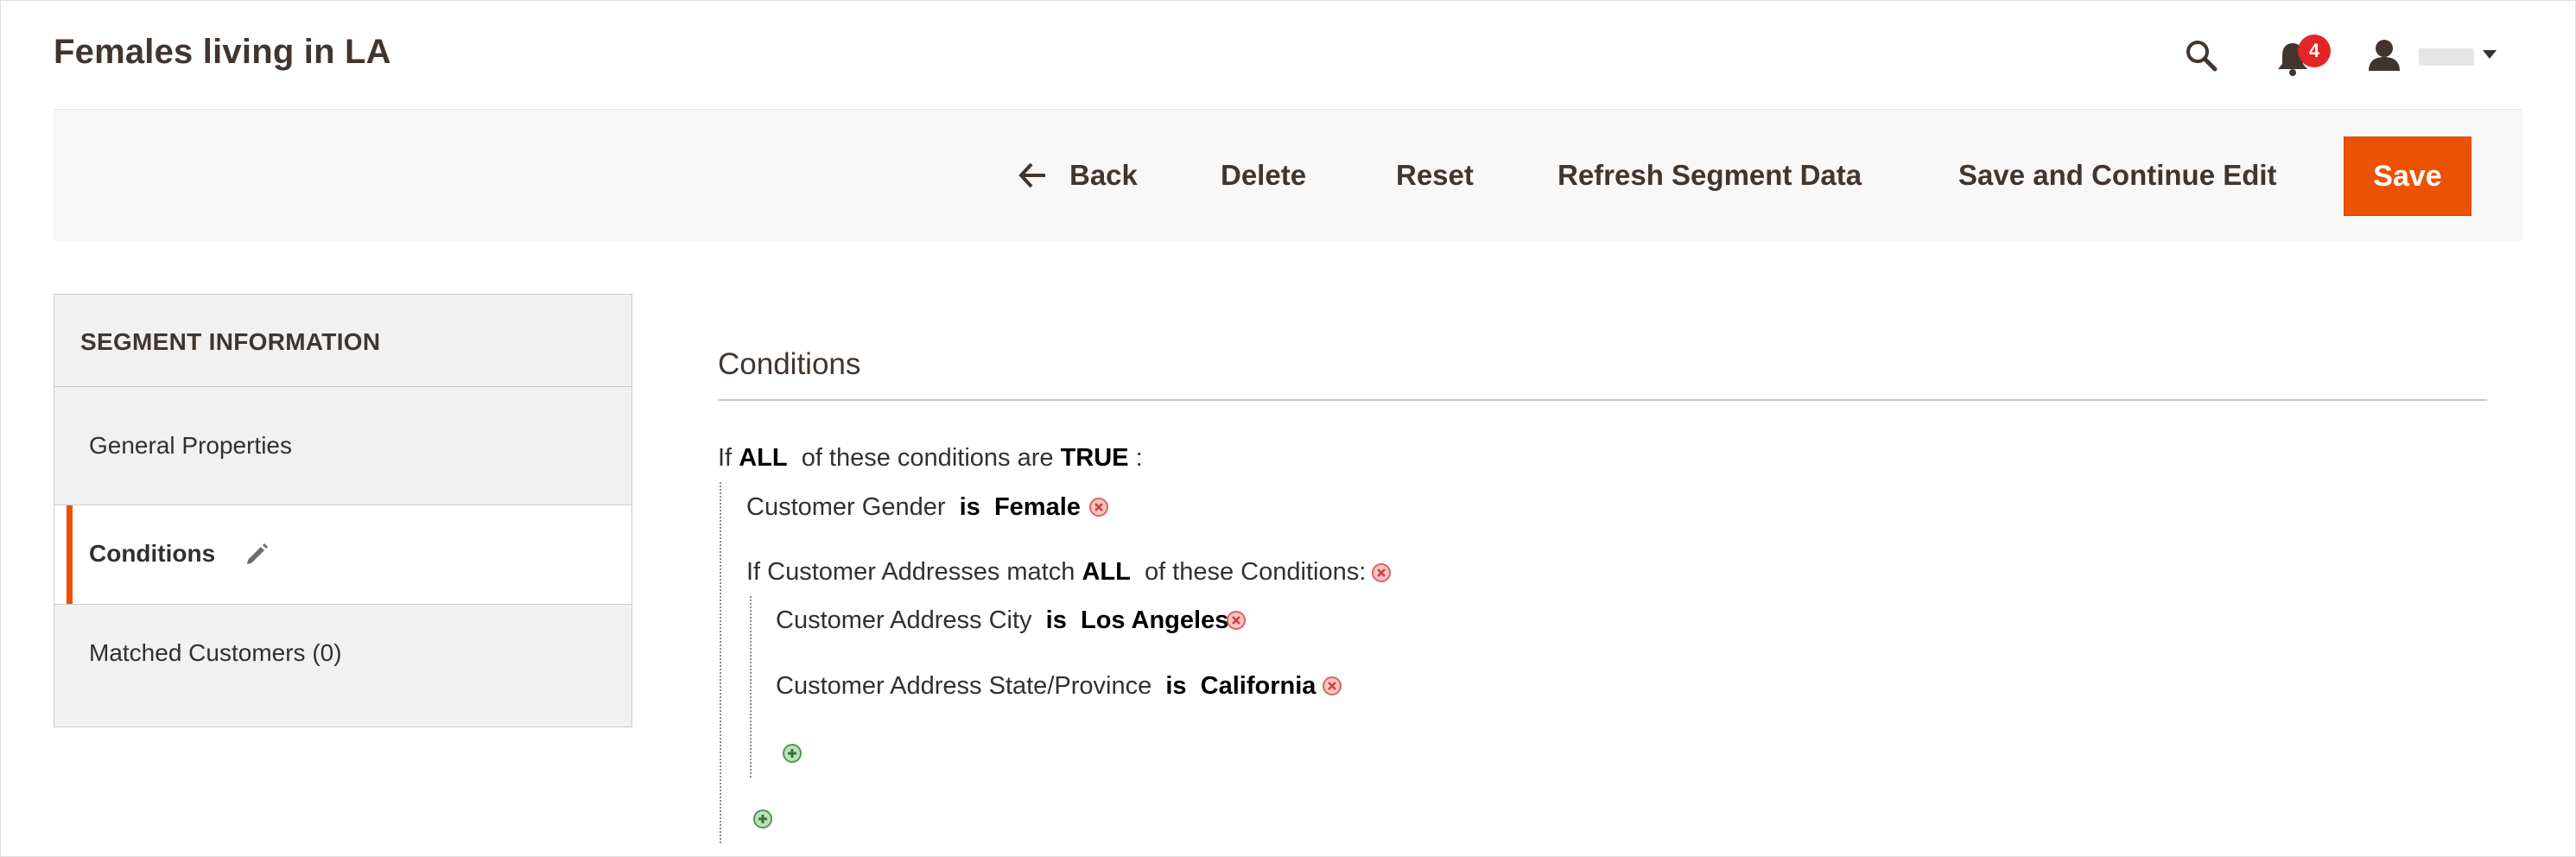  What do you see at coordinates (2201, 55) in the screenshot?
I see `search-icon` at bounding box center [2201, 55].